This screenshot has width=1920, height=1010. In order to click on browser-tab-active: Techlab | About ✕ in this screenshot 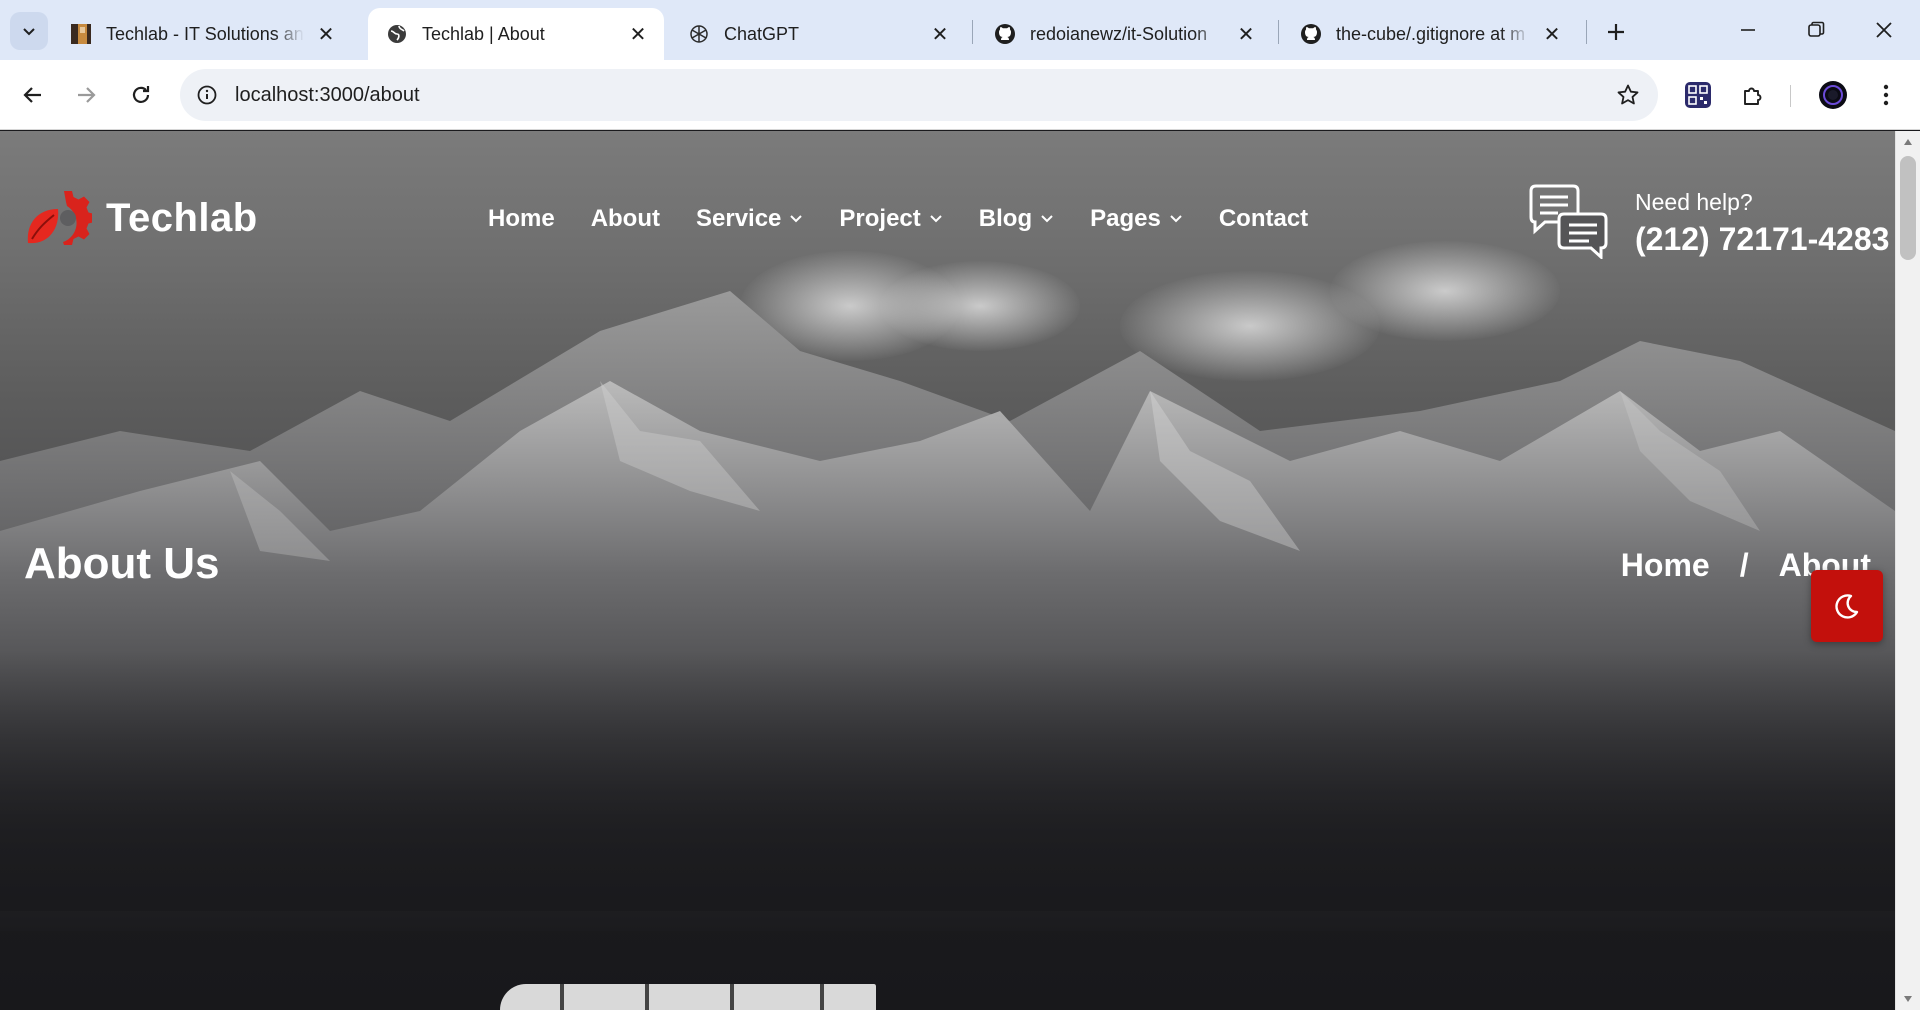, I will do `click(516, 34)`.